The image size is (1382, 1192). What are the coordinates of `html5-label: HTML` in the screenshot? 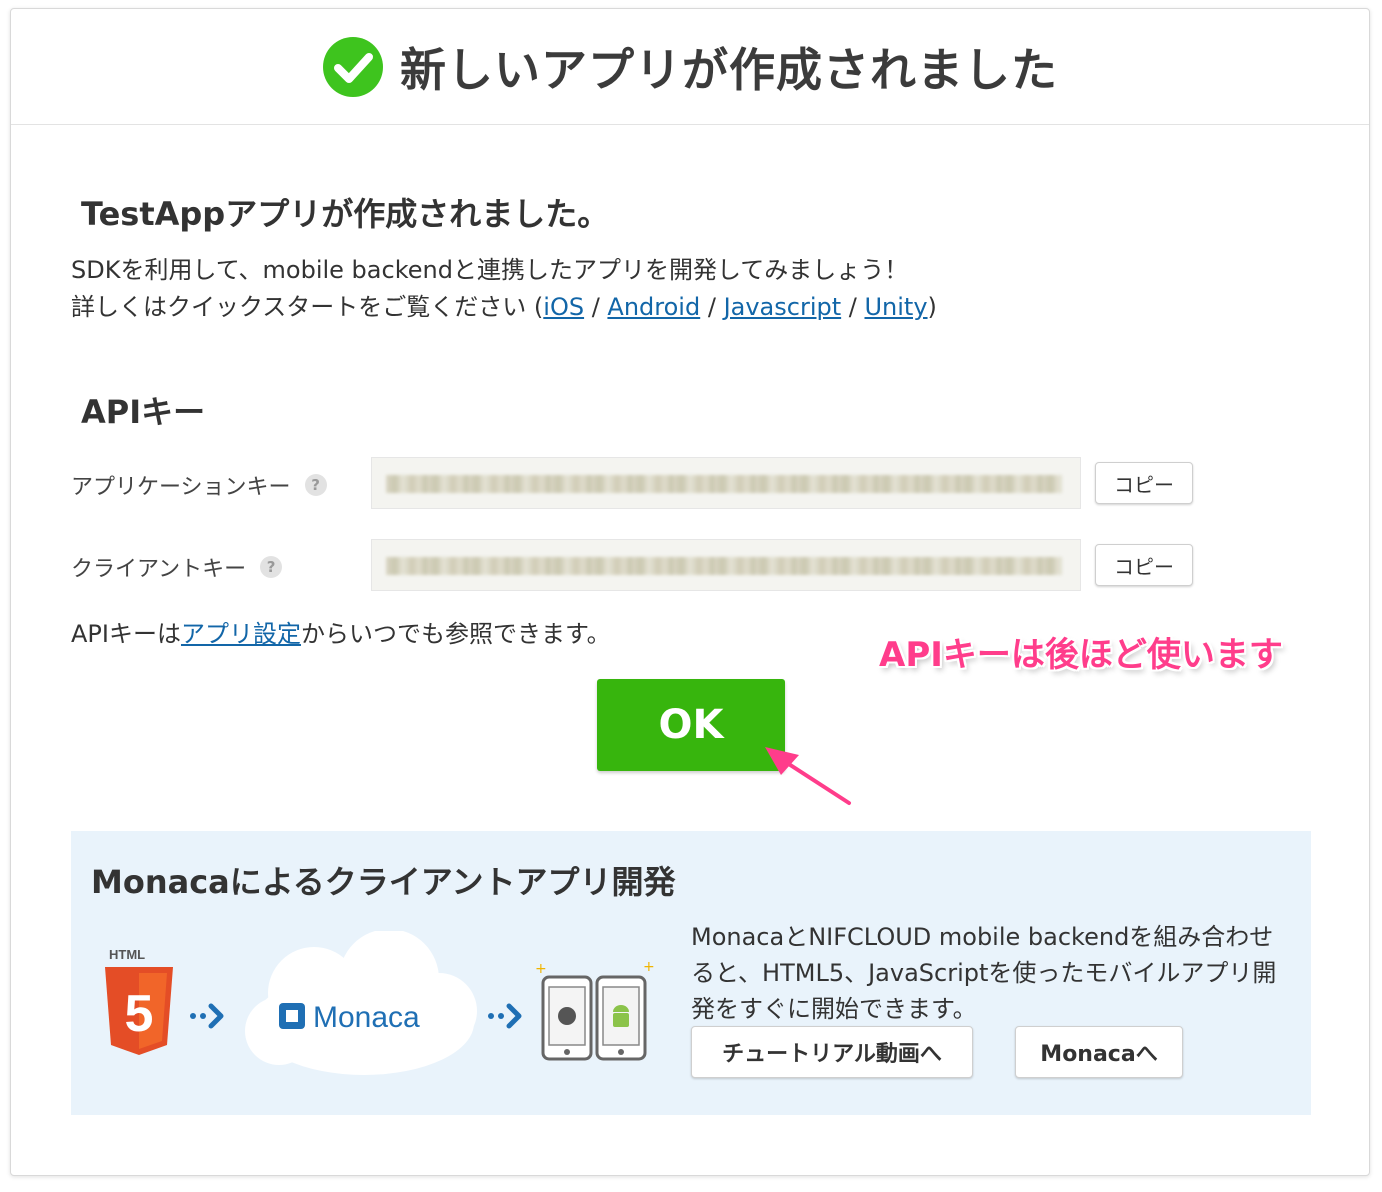 It's located at (127, 954).